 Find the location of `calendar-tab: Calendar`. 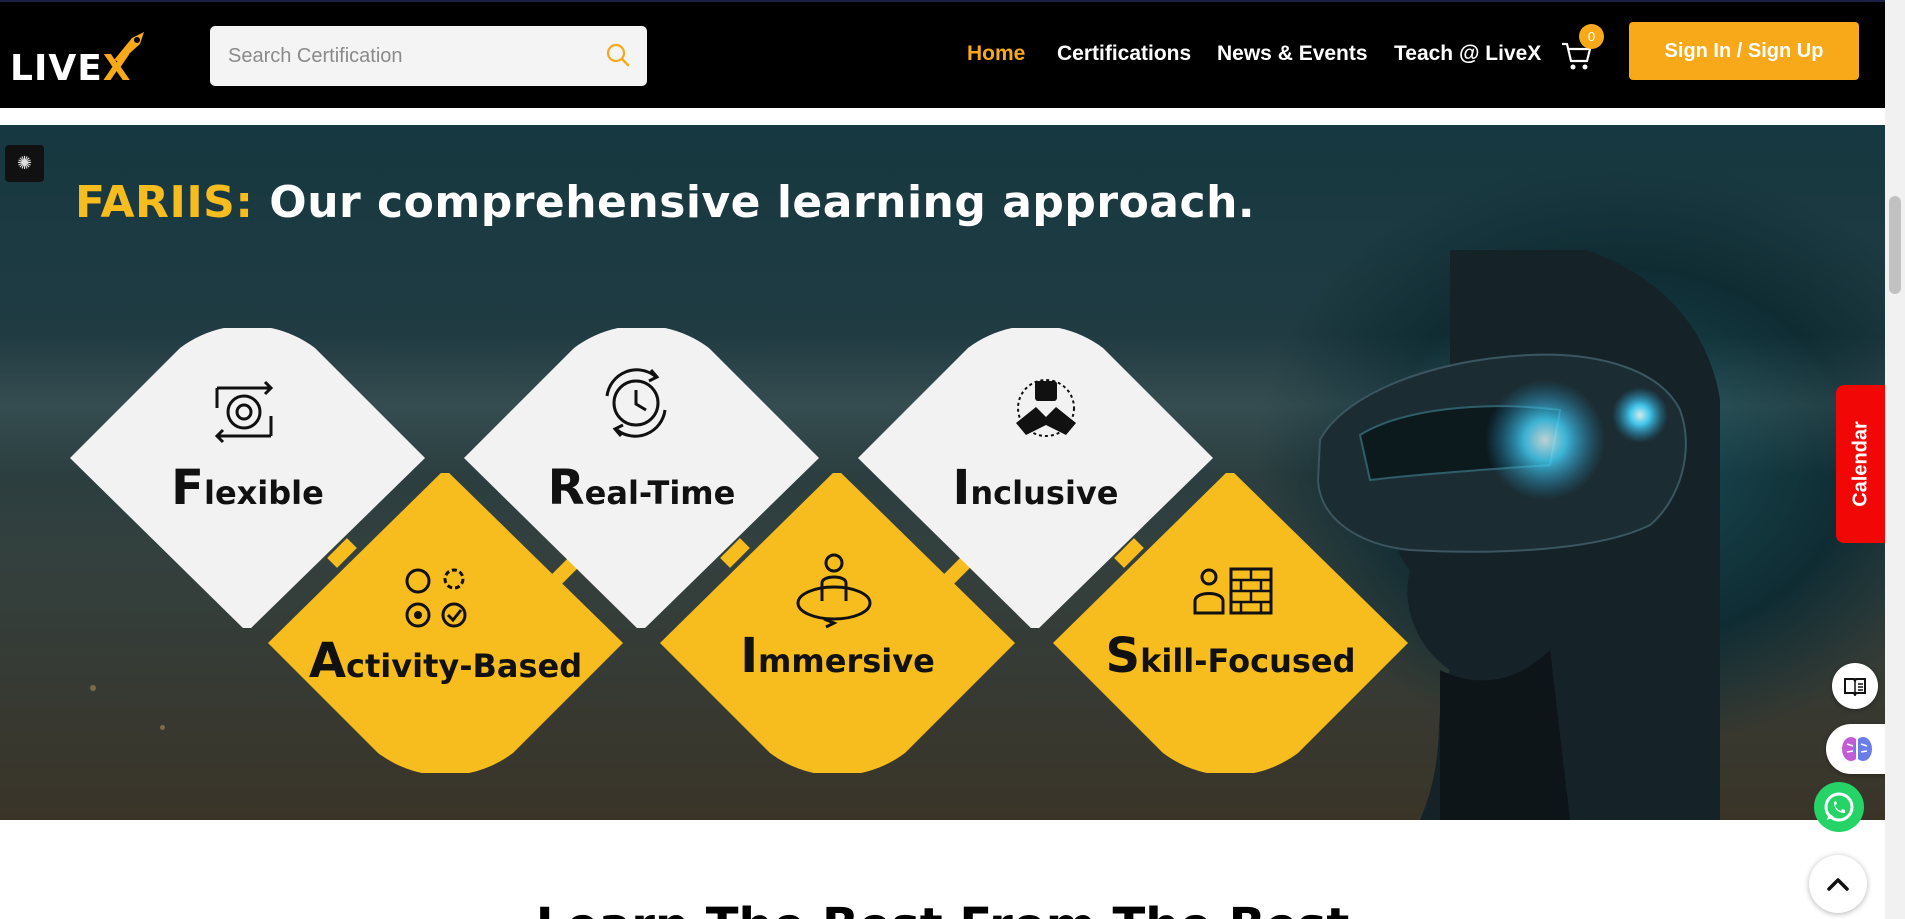

calendar-tab: Calendar is located at coordinates (1860, 464).